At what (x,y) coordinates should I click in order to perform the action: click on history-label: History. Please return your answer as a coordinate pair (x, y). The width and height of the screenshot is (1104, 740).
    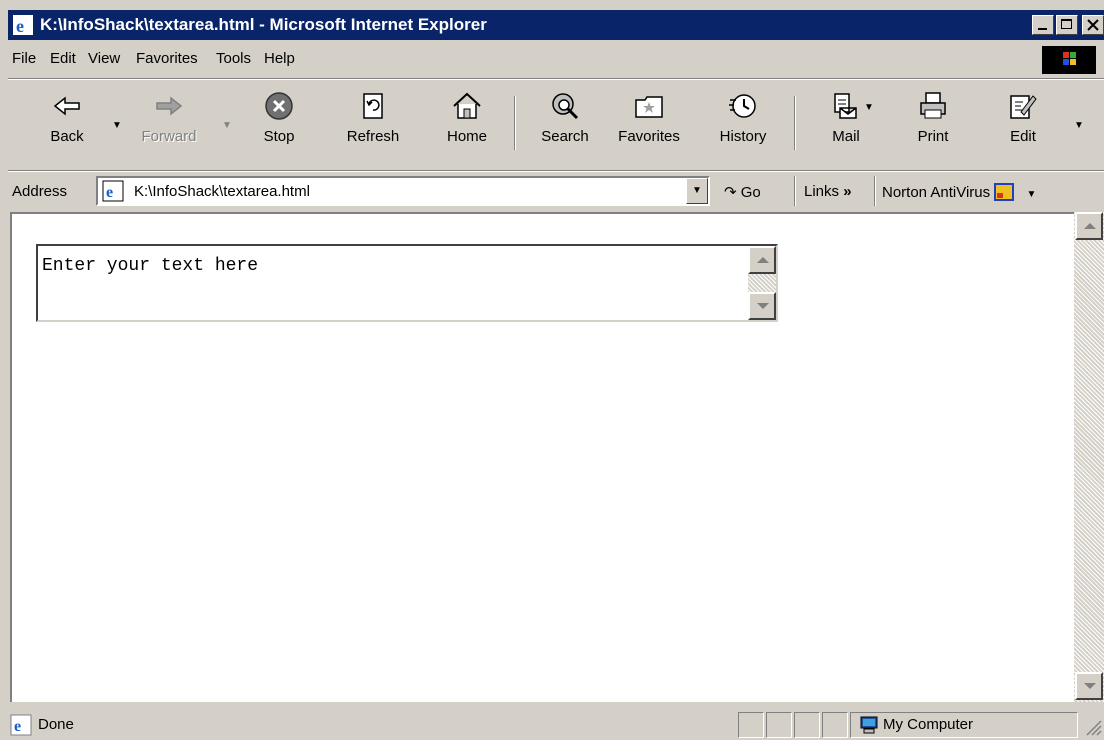
    Looking at the image, I should click on (743, 136).